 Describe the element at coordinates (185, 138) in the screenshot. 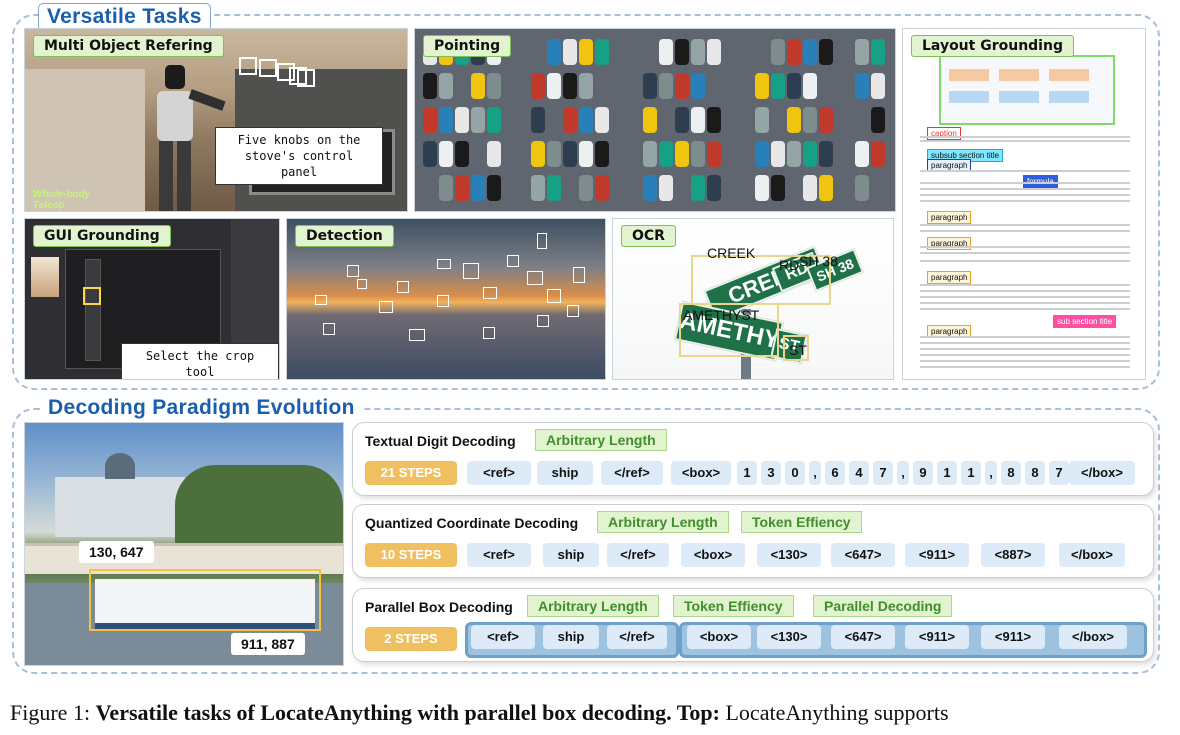

I see `robot` at that location.